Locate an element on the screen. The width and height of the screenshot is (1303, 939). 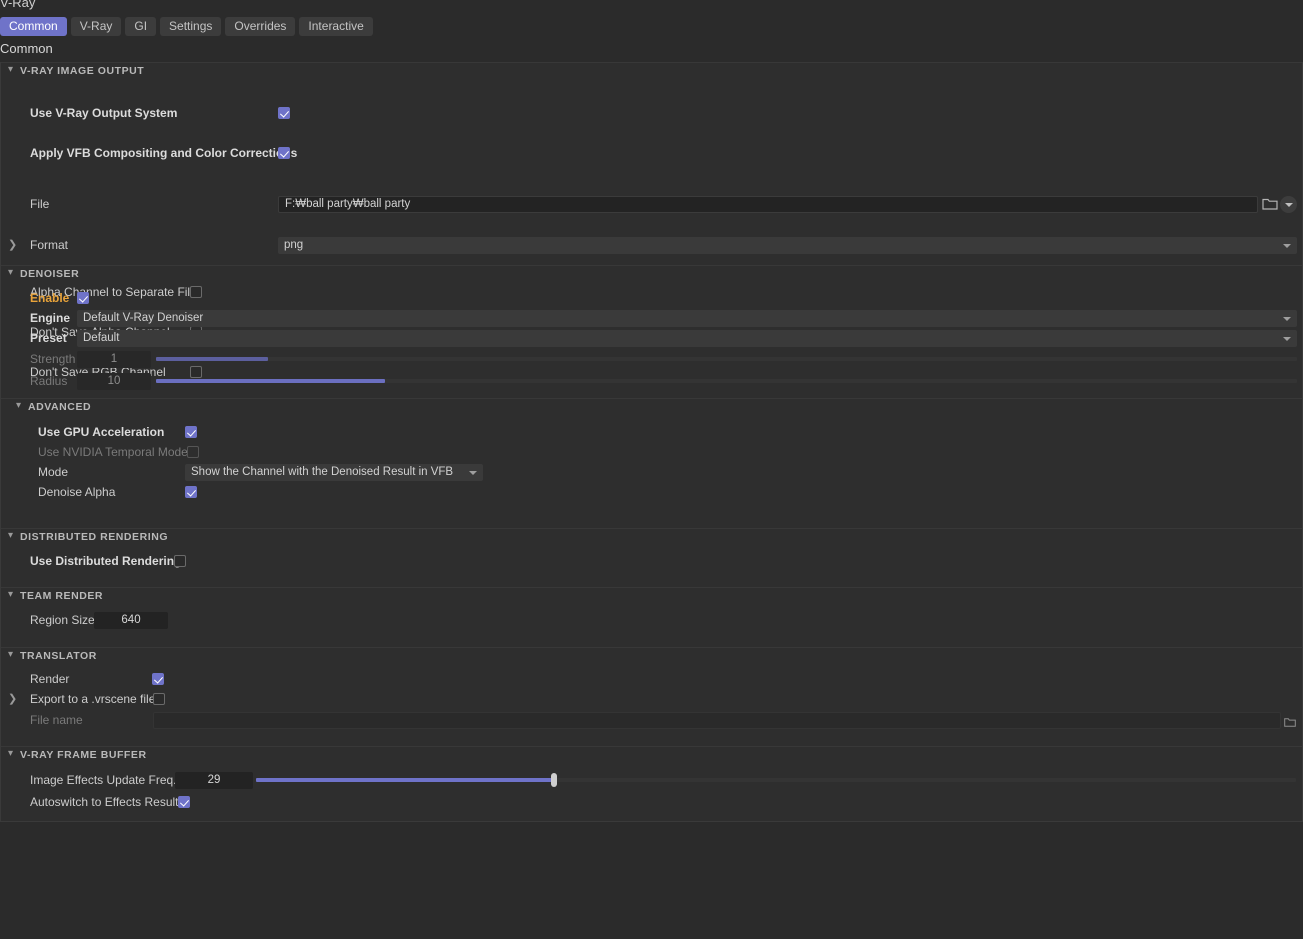
gpu-acceleration-label: Use GPU Acceleration is located at coordinates (101, 432).